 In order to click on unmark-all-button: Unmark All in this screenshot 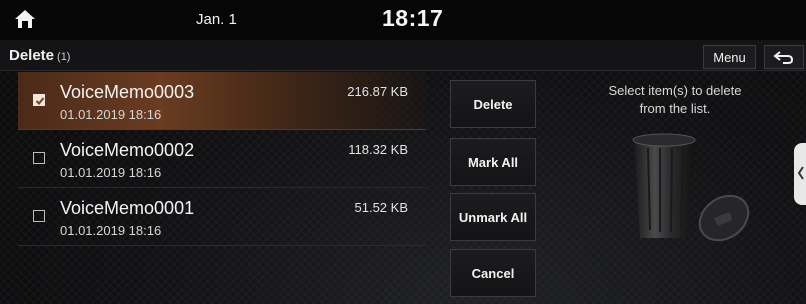, I will do `click(493, 217)`.